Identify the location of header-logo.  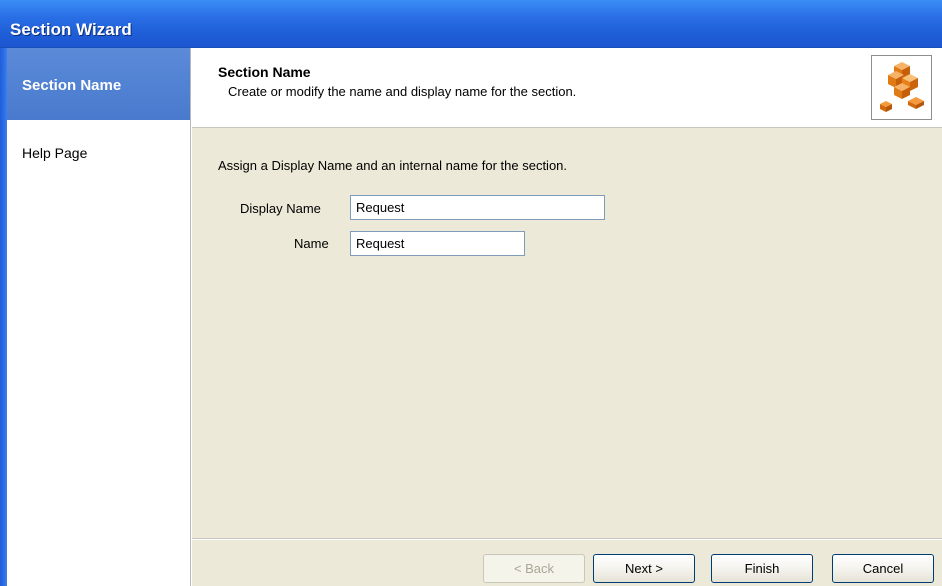
(901, 87).